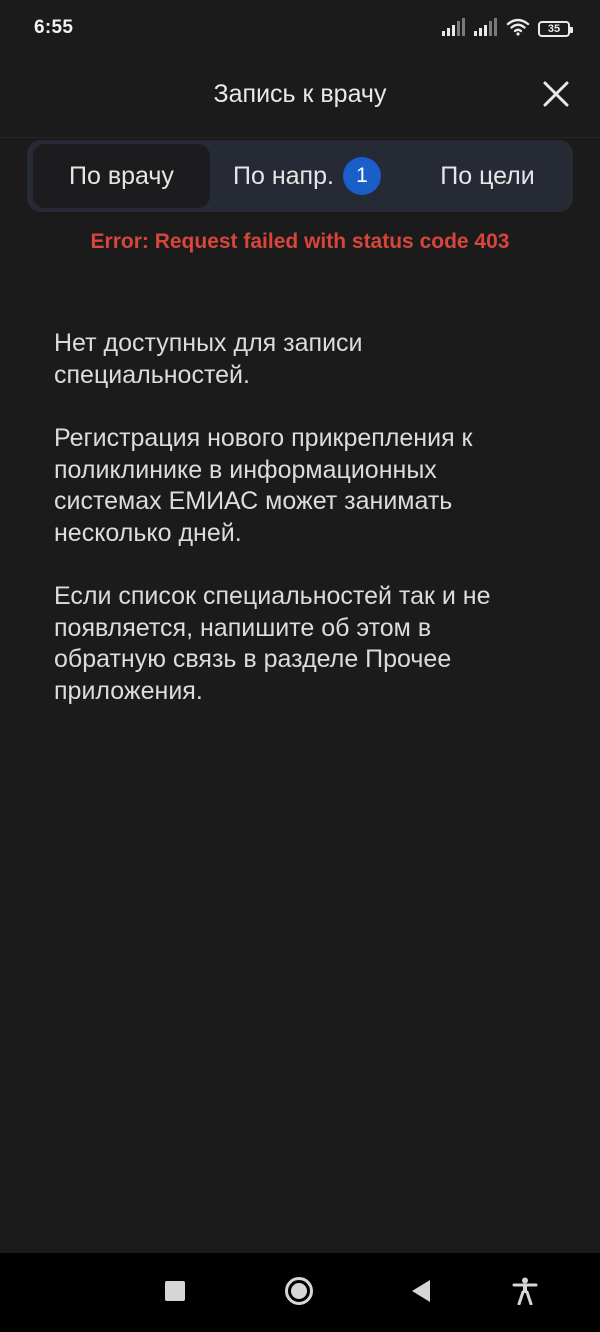 The height and width of the screenshot is (1332, 600). I want to click on tab-by-referral: По напр. 1, so click(307, 176).